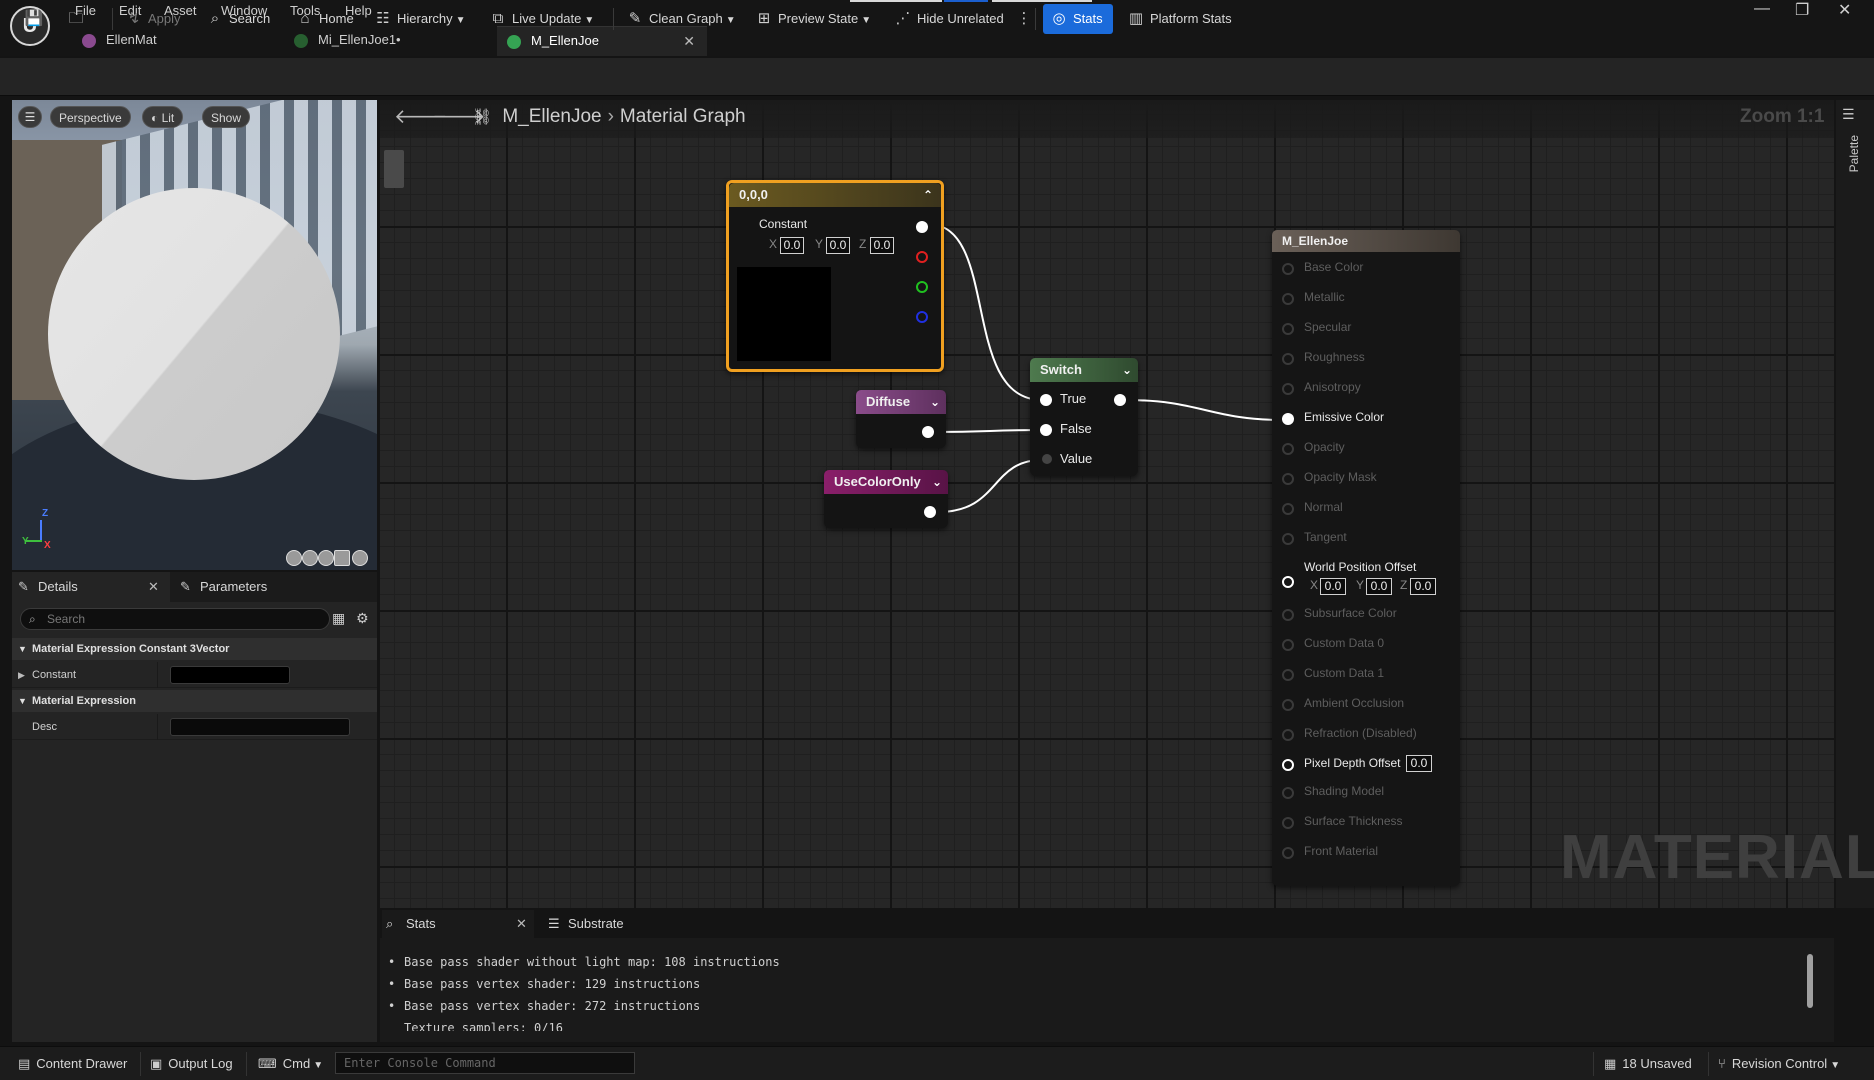  Describe the element at coordinates (1419, 763) in the screenshot. I see `pixel-depth-offset-input: 0.0` at that location.